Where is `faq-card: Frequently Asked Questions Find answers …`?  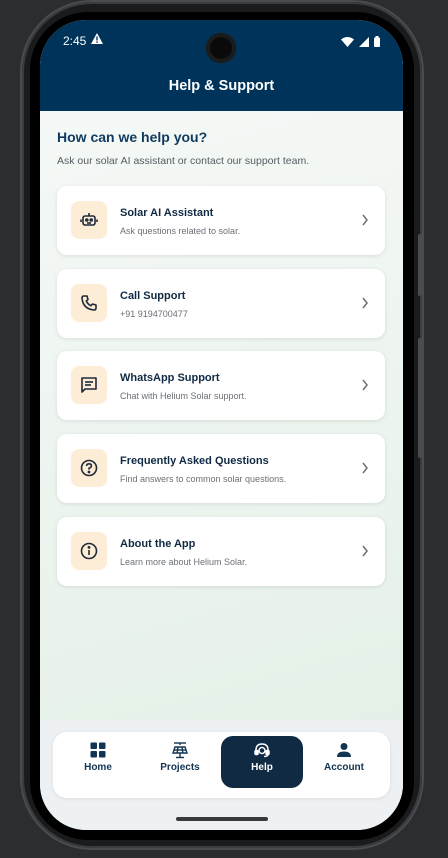
faq-card: Frequently Asked Questions Find answers … is located at coordinates (221, 468).